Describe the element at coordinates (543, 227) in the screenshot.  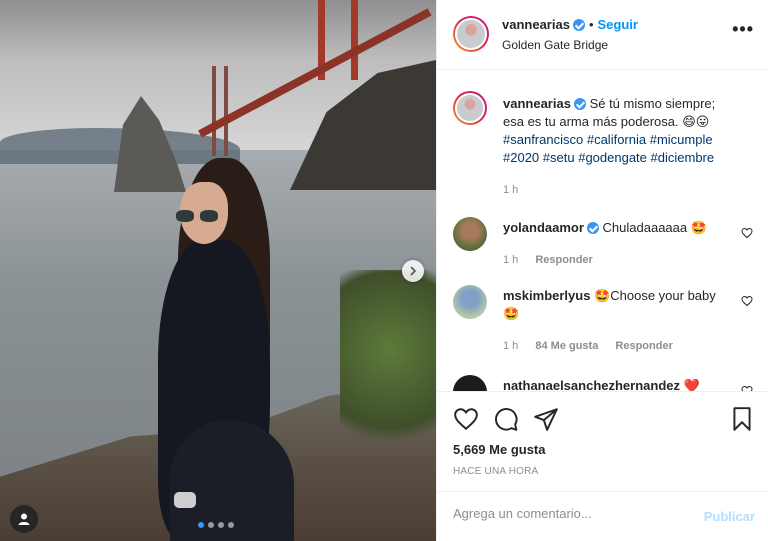
I see `commenter-username: yolandaamor` at that location.